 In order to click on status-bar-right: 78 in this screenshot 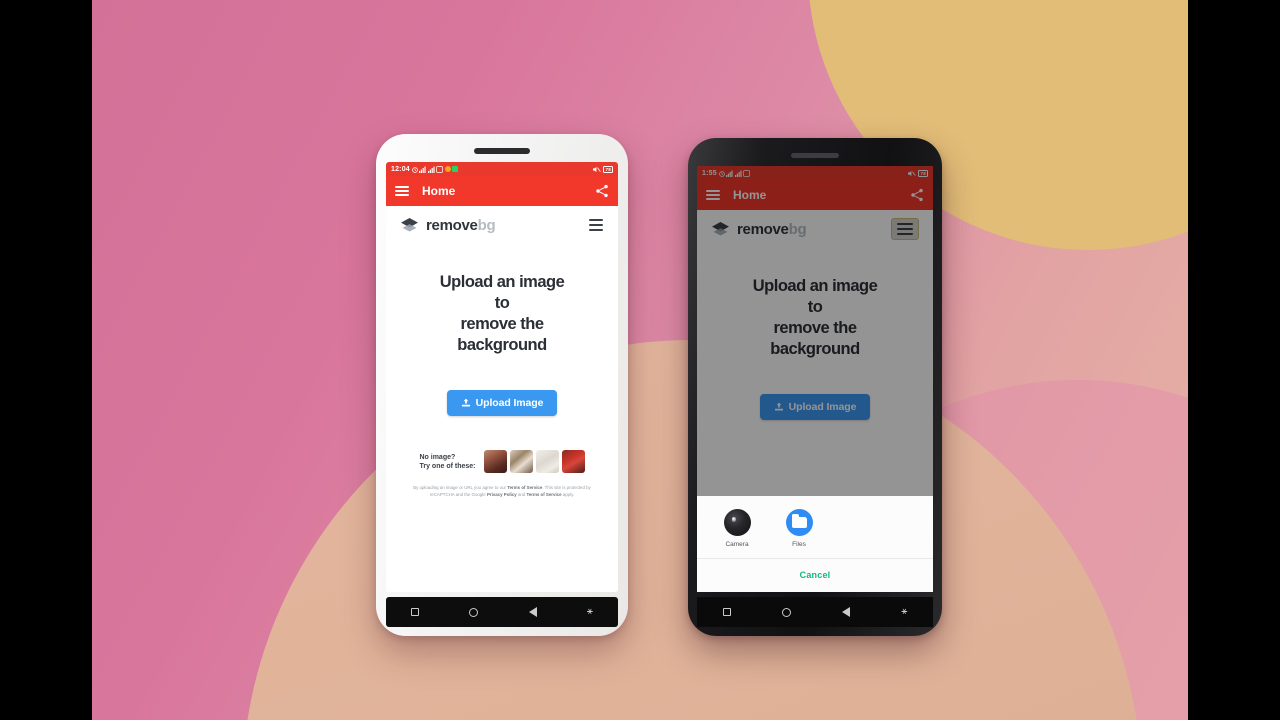, I will do `click(602, 169)`.